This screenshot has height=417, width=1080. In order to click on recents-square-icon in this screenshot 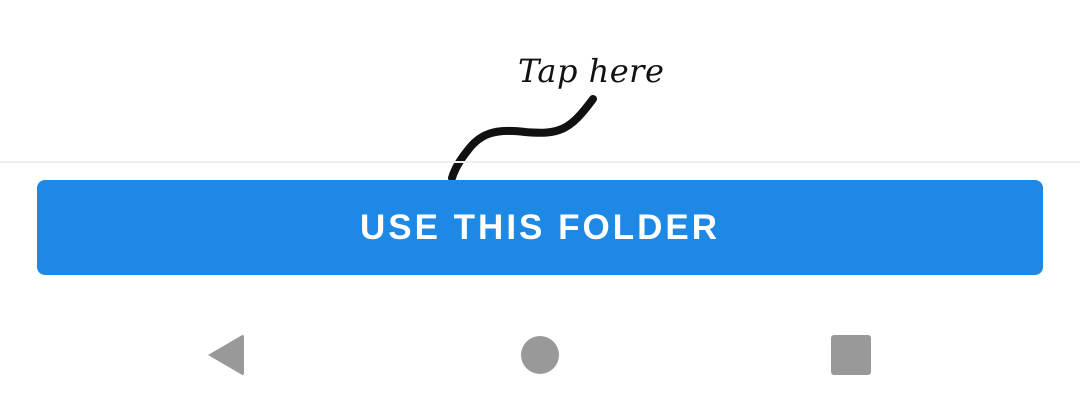, I will do `click(851, 355)`.